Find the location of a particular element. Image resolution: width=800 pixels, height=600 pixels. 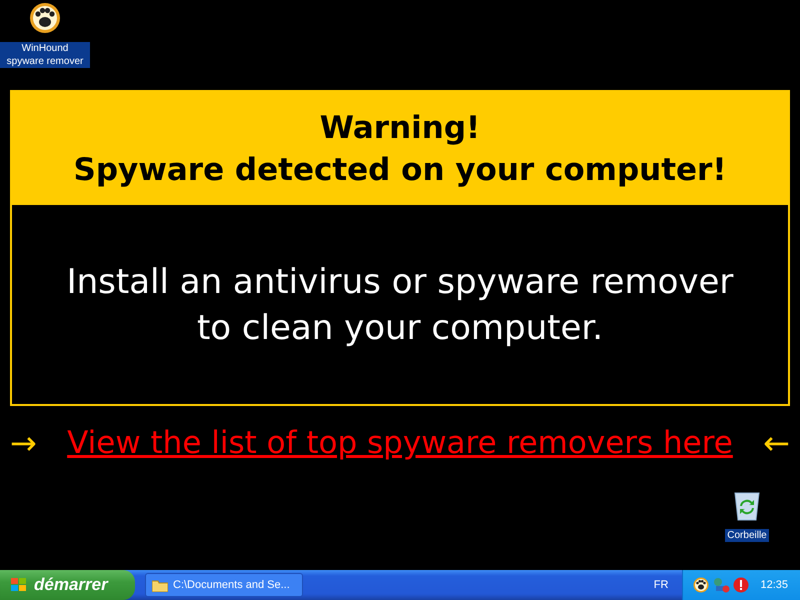

folder-icon is located at coordinates (160, 585).